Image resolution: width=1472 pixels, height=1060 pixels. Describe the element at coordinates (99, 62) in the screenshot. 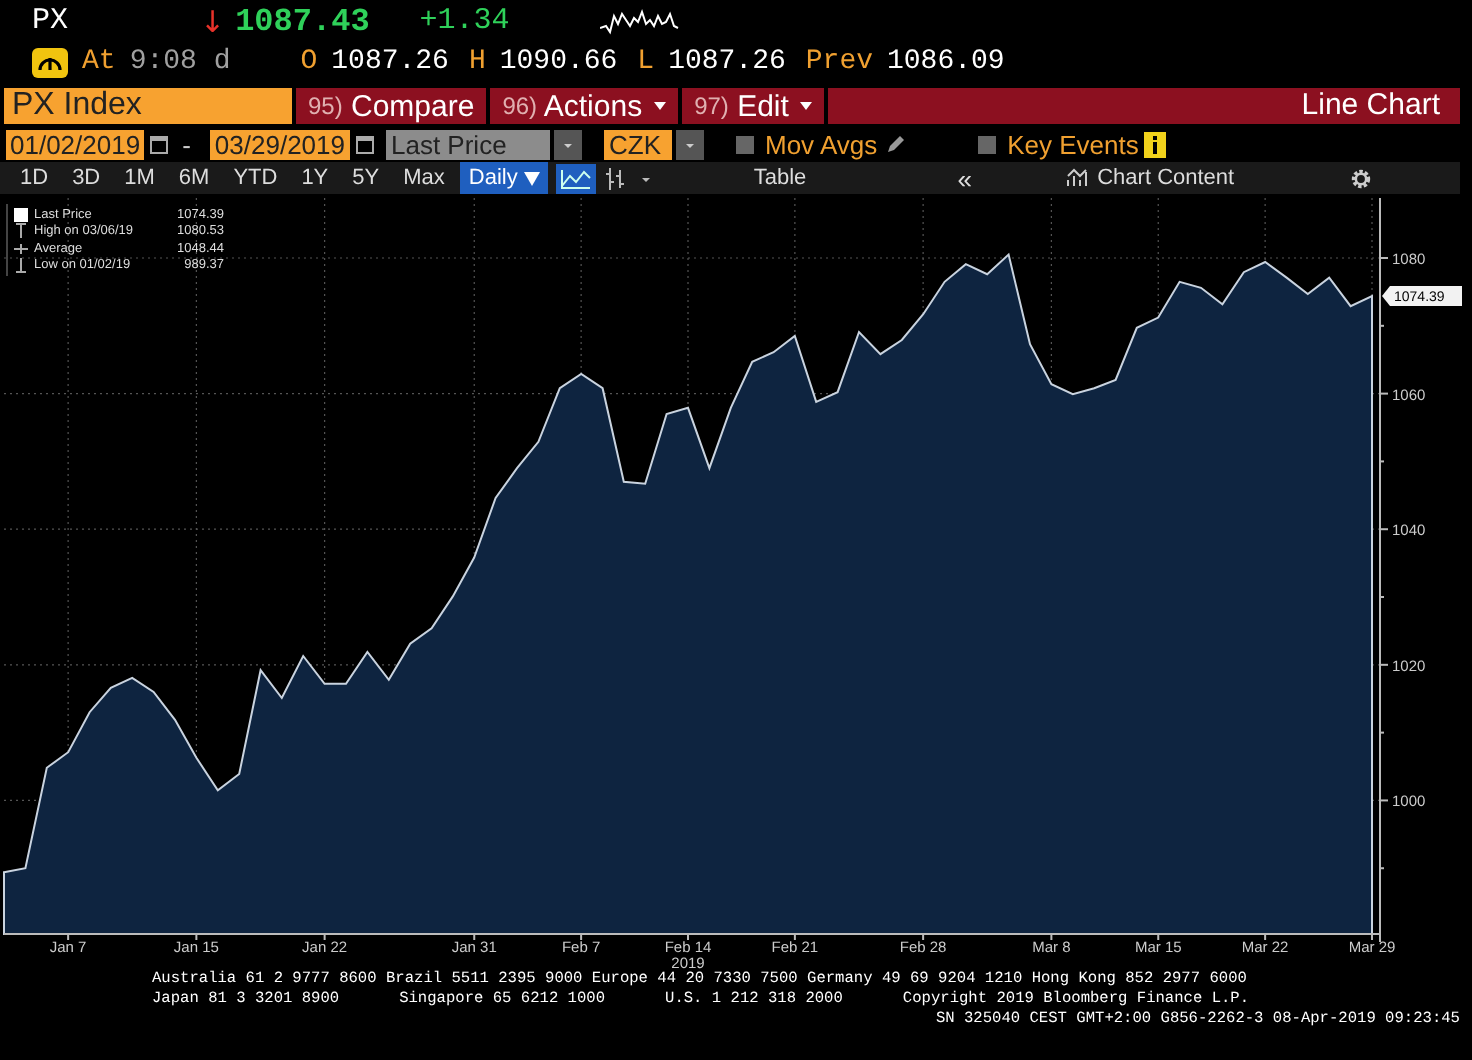

I see `time-label: At` at that location.